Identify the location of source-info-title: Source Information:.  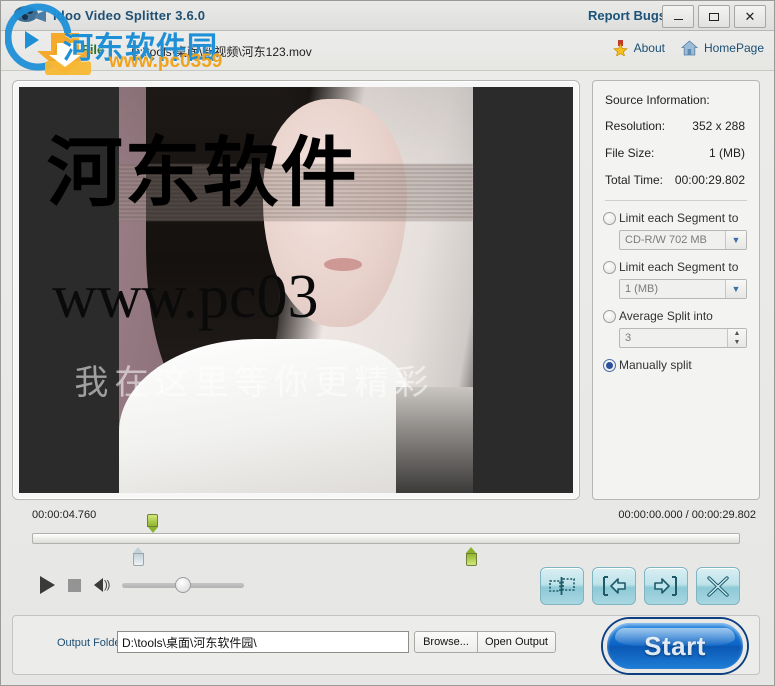
(657, 100).